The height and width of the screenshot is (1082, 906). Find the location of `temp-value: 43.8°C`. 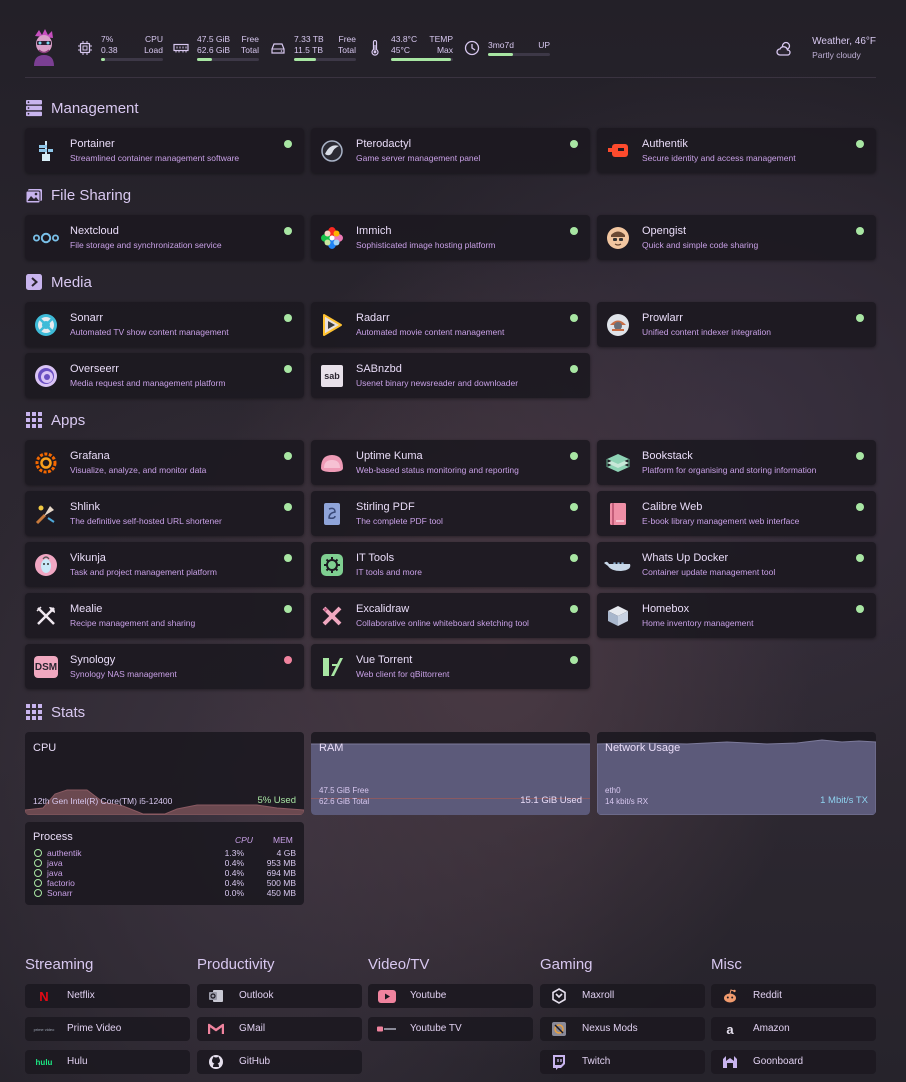

temp-value: 43.8°C is located at coordinates (404, 39).